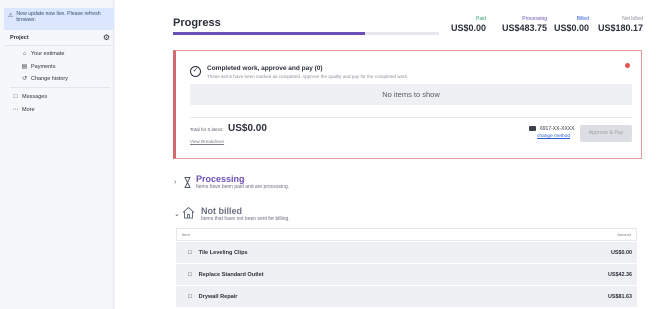  Describe the element at coordinates (620, 28) in the screenshot. I see `stat-value: US$180.17` at that location.